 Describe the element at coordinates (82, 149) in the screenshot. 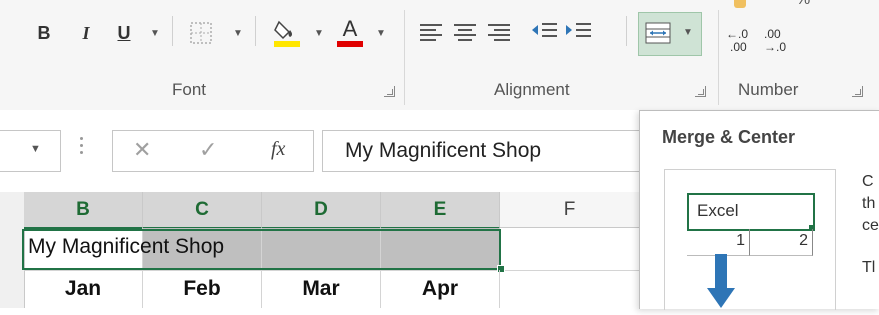

I see `resize-handle-icon` at that location.